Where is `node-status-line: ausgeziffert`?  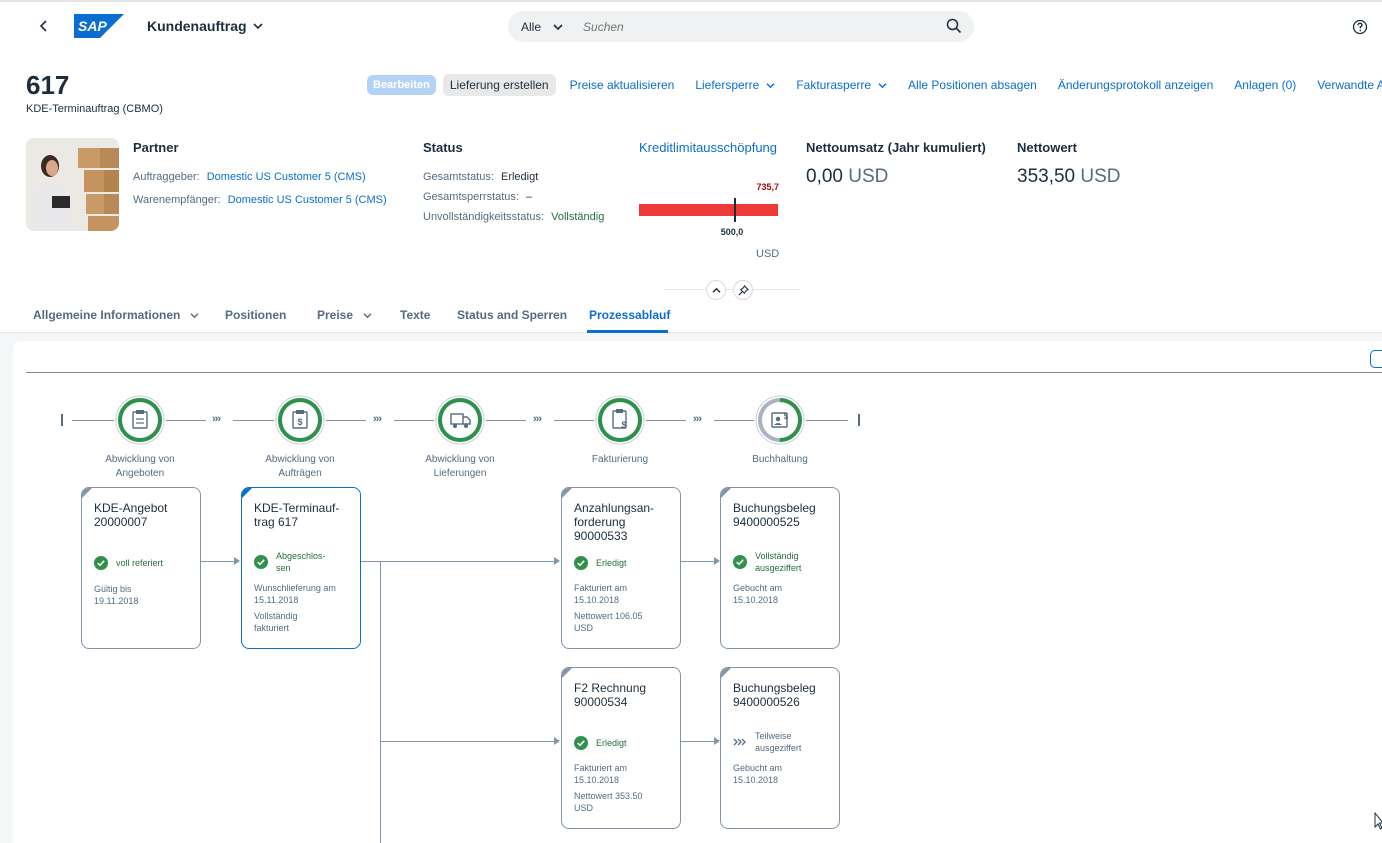
node-status-line: ausgeziffert is located at coordinates (778, 568).